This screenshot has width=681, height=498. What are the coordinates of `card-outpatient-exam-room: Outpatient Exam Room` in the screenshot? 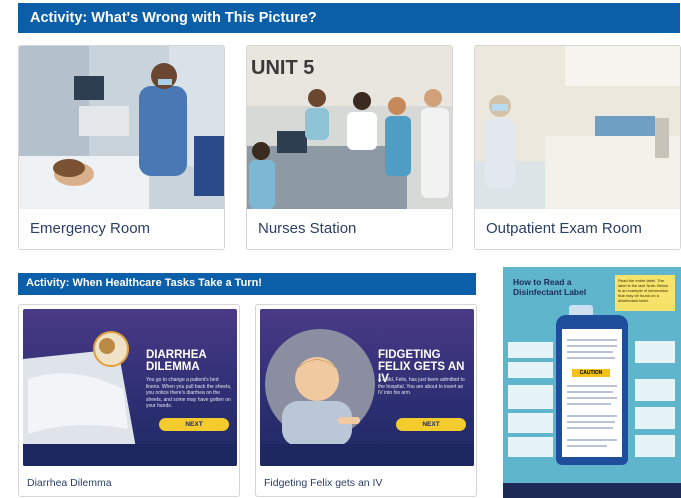 It's located at (577, 147).